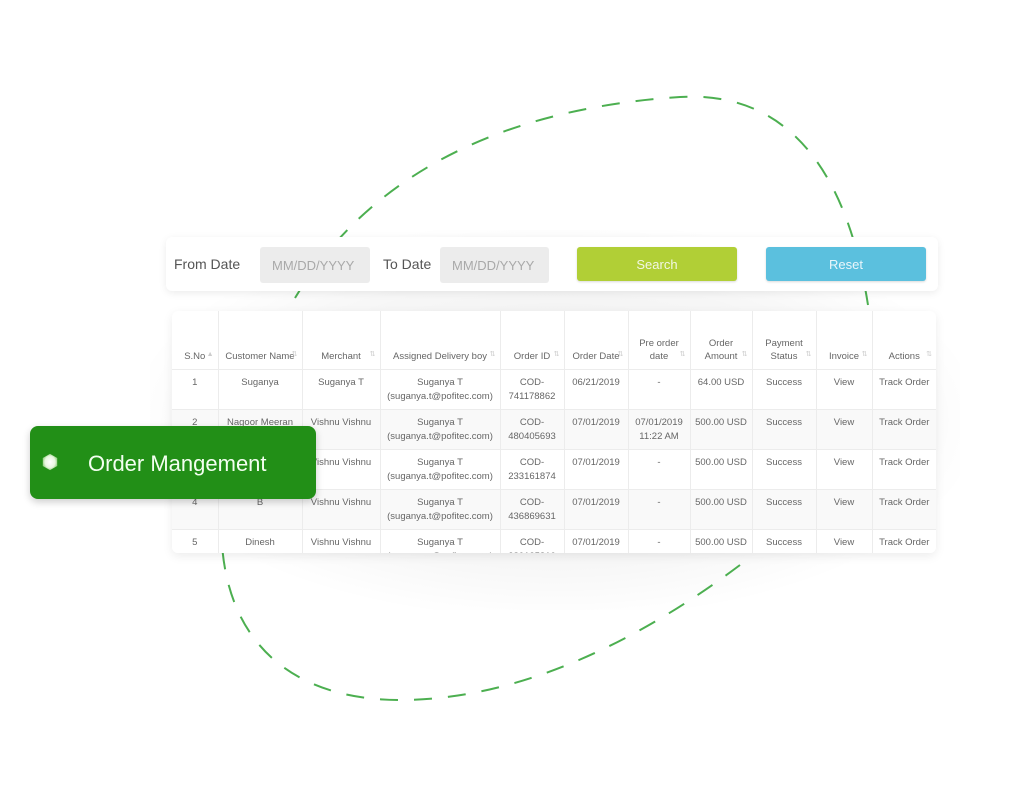  Describe the element at coordinates (260, 541) in the screenshot. I see `customer-name-cell: Dinesh` at that location.